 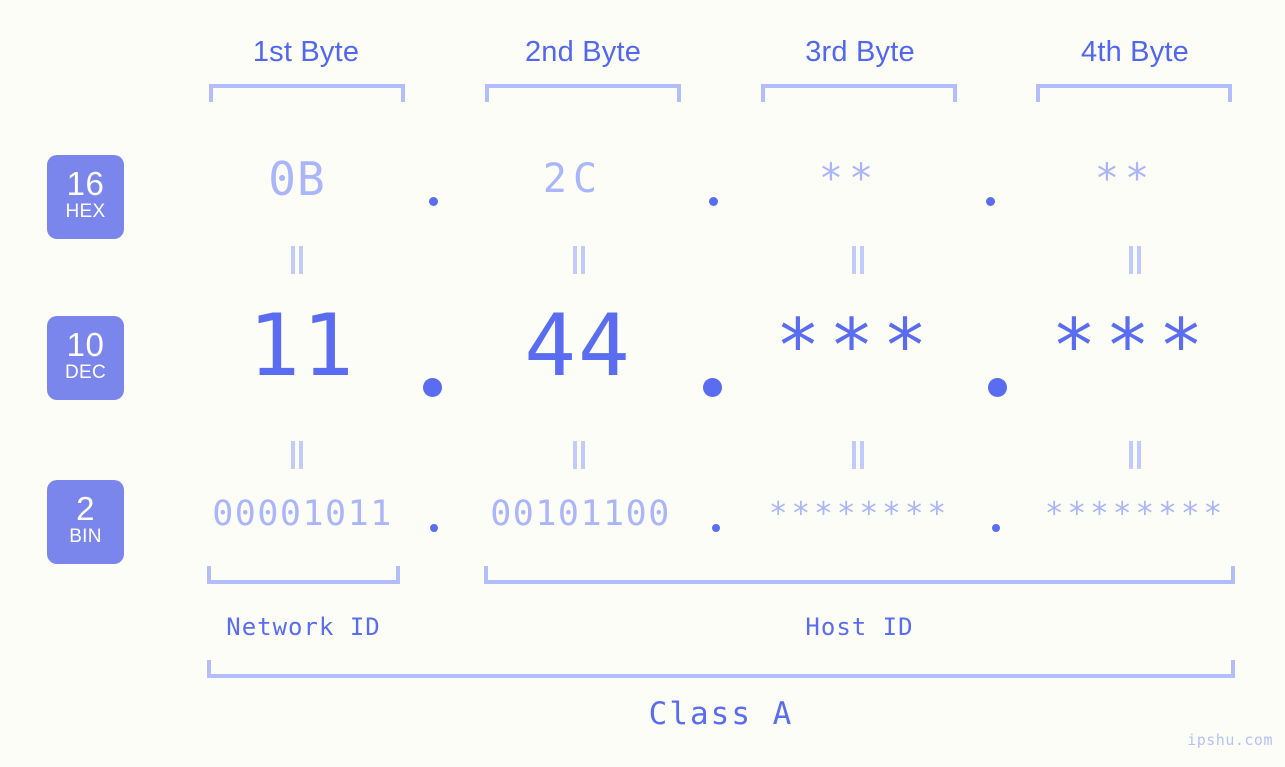 I want to click on dec-value-byte-3: ***, so click(x=856, y=346).